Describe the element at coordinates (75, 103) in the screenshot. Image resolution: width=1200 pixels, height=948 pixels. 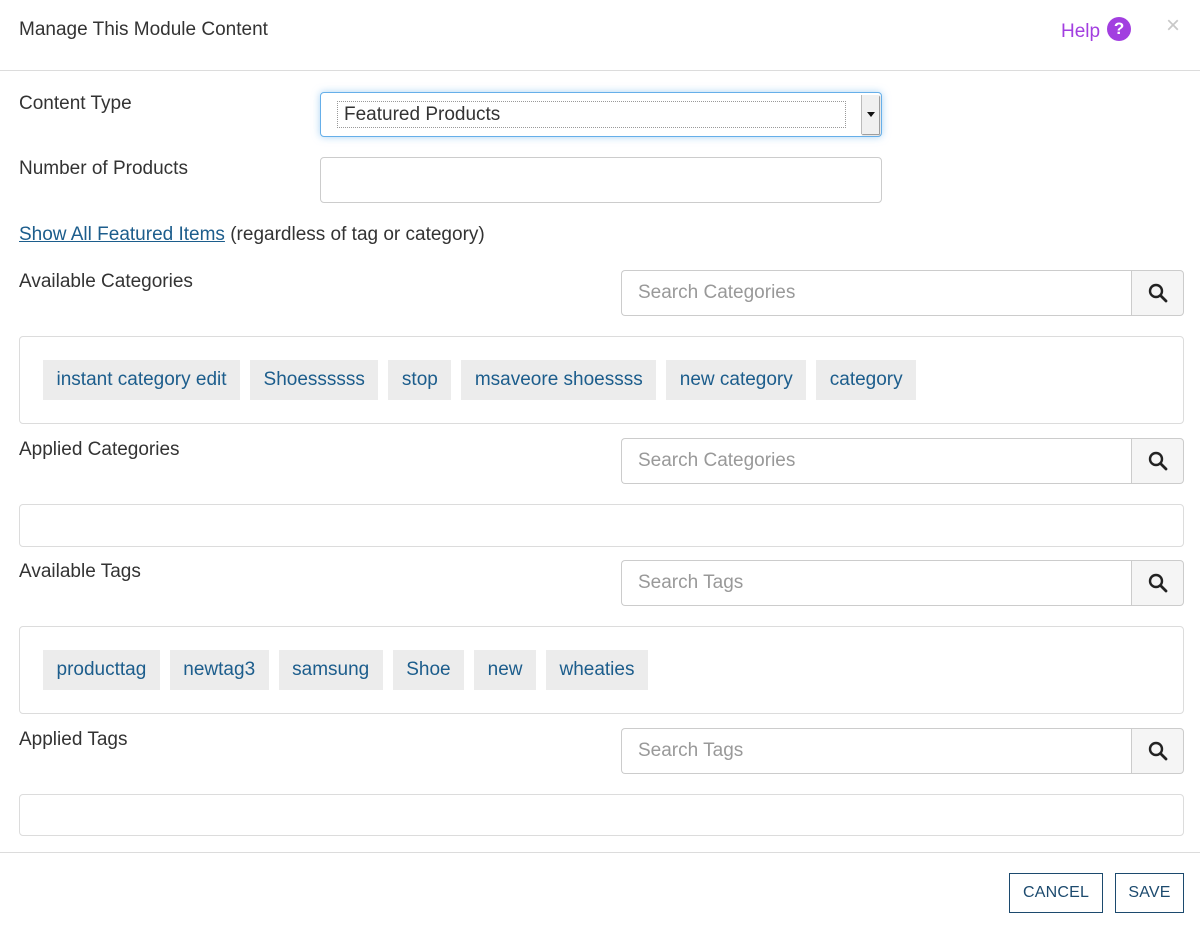
I see `content-type-label: Content Type` at that location.